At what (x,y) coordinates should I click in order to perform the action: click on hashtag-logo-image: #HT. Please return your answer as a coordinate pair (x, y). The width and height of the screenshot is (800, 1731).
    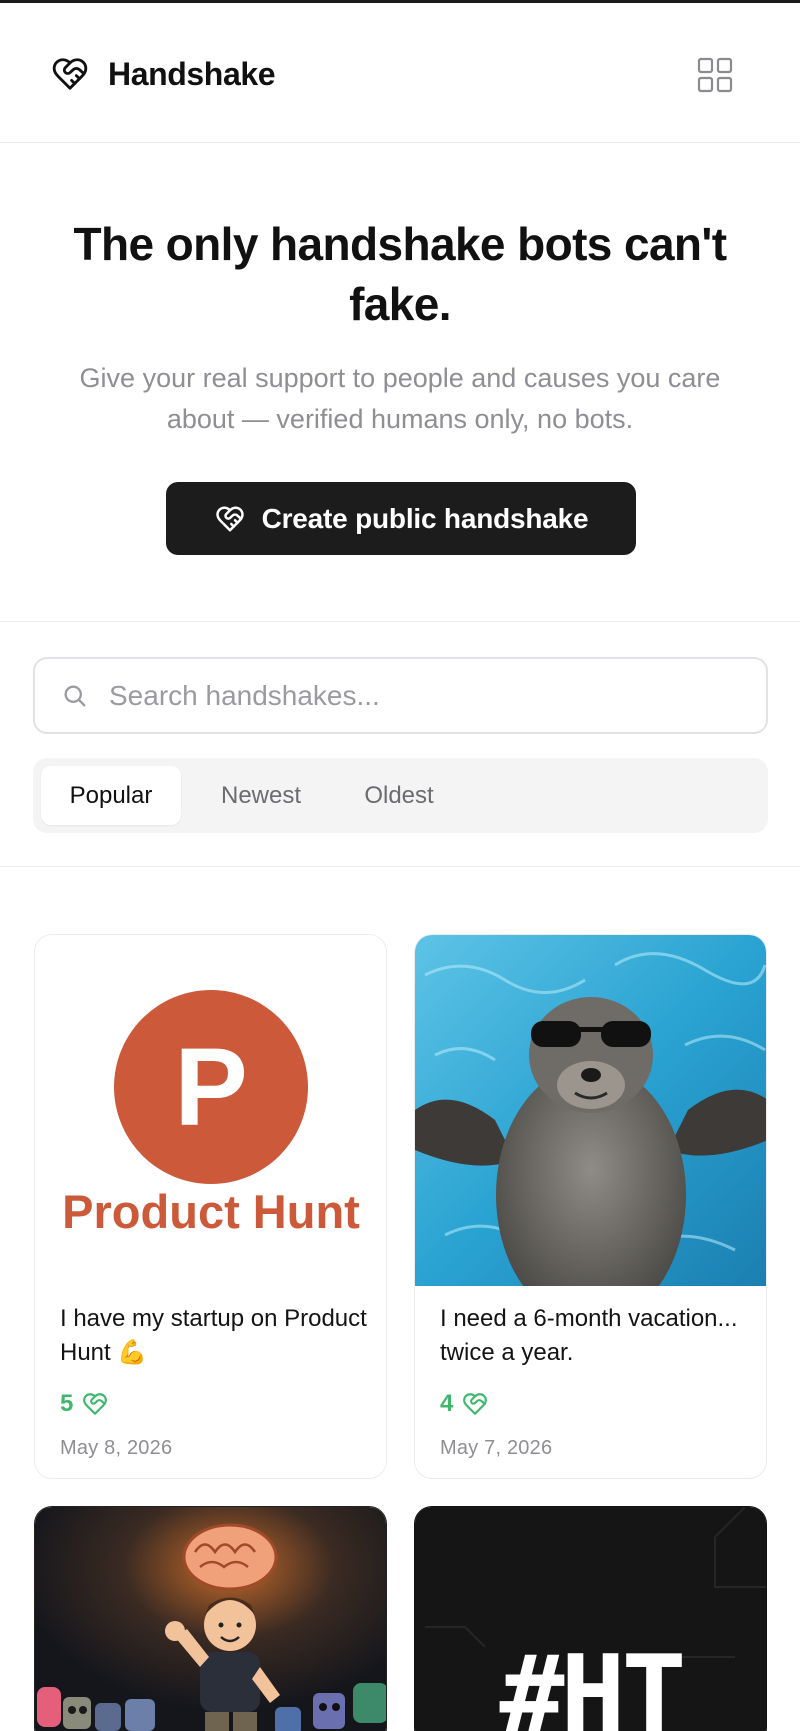
    Looking at the image, I should click on (590, 1619).